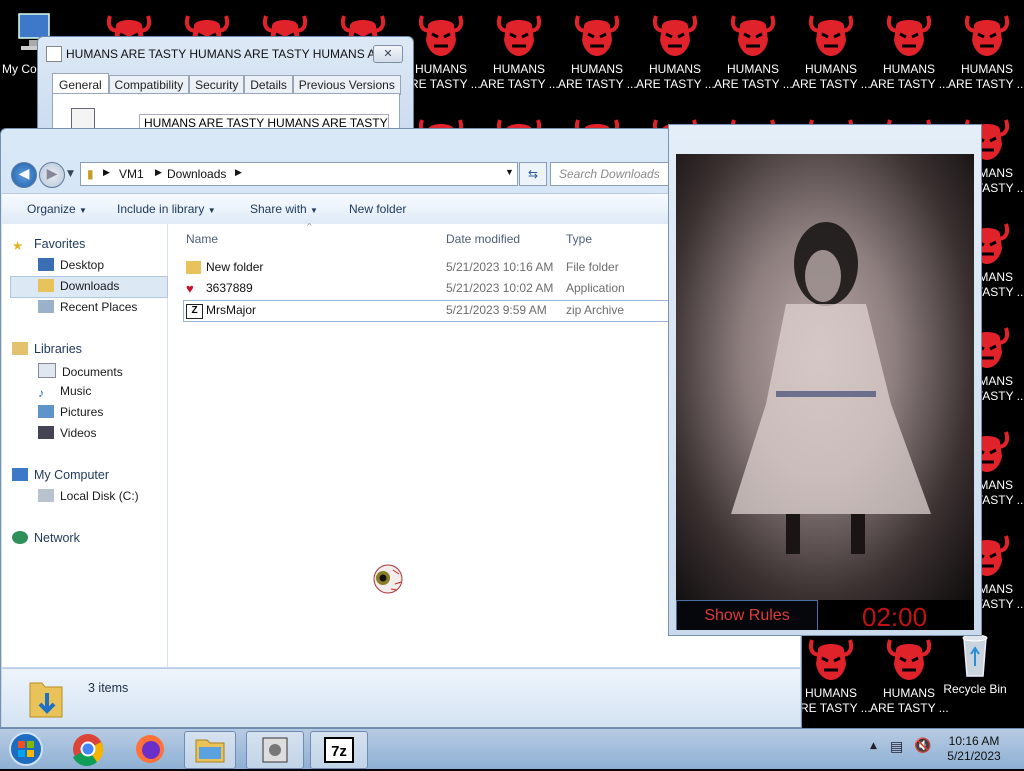 This screenshot has width=1024, height=771. I want to click on file-type: zip Archive, so click(595, 310).